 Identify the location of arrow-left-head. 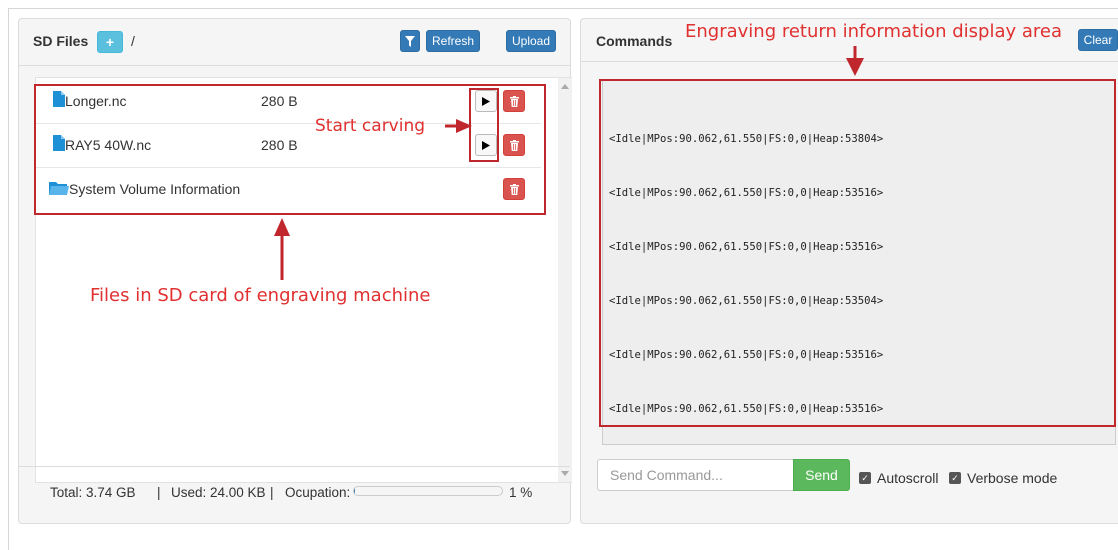
(464, 126).